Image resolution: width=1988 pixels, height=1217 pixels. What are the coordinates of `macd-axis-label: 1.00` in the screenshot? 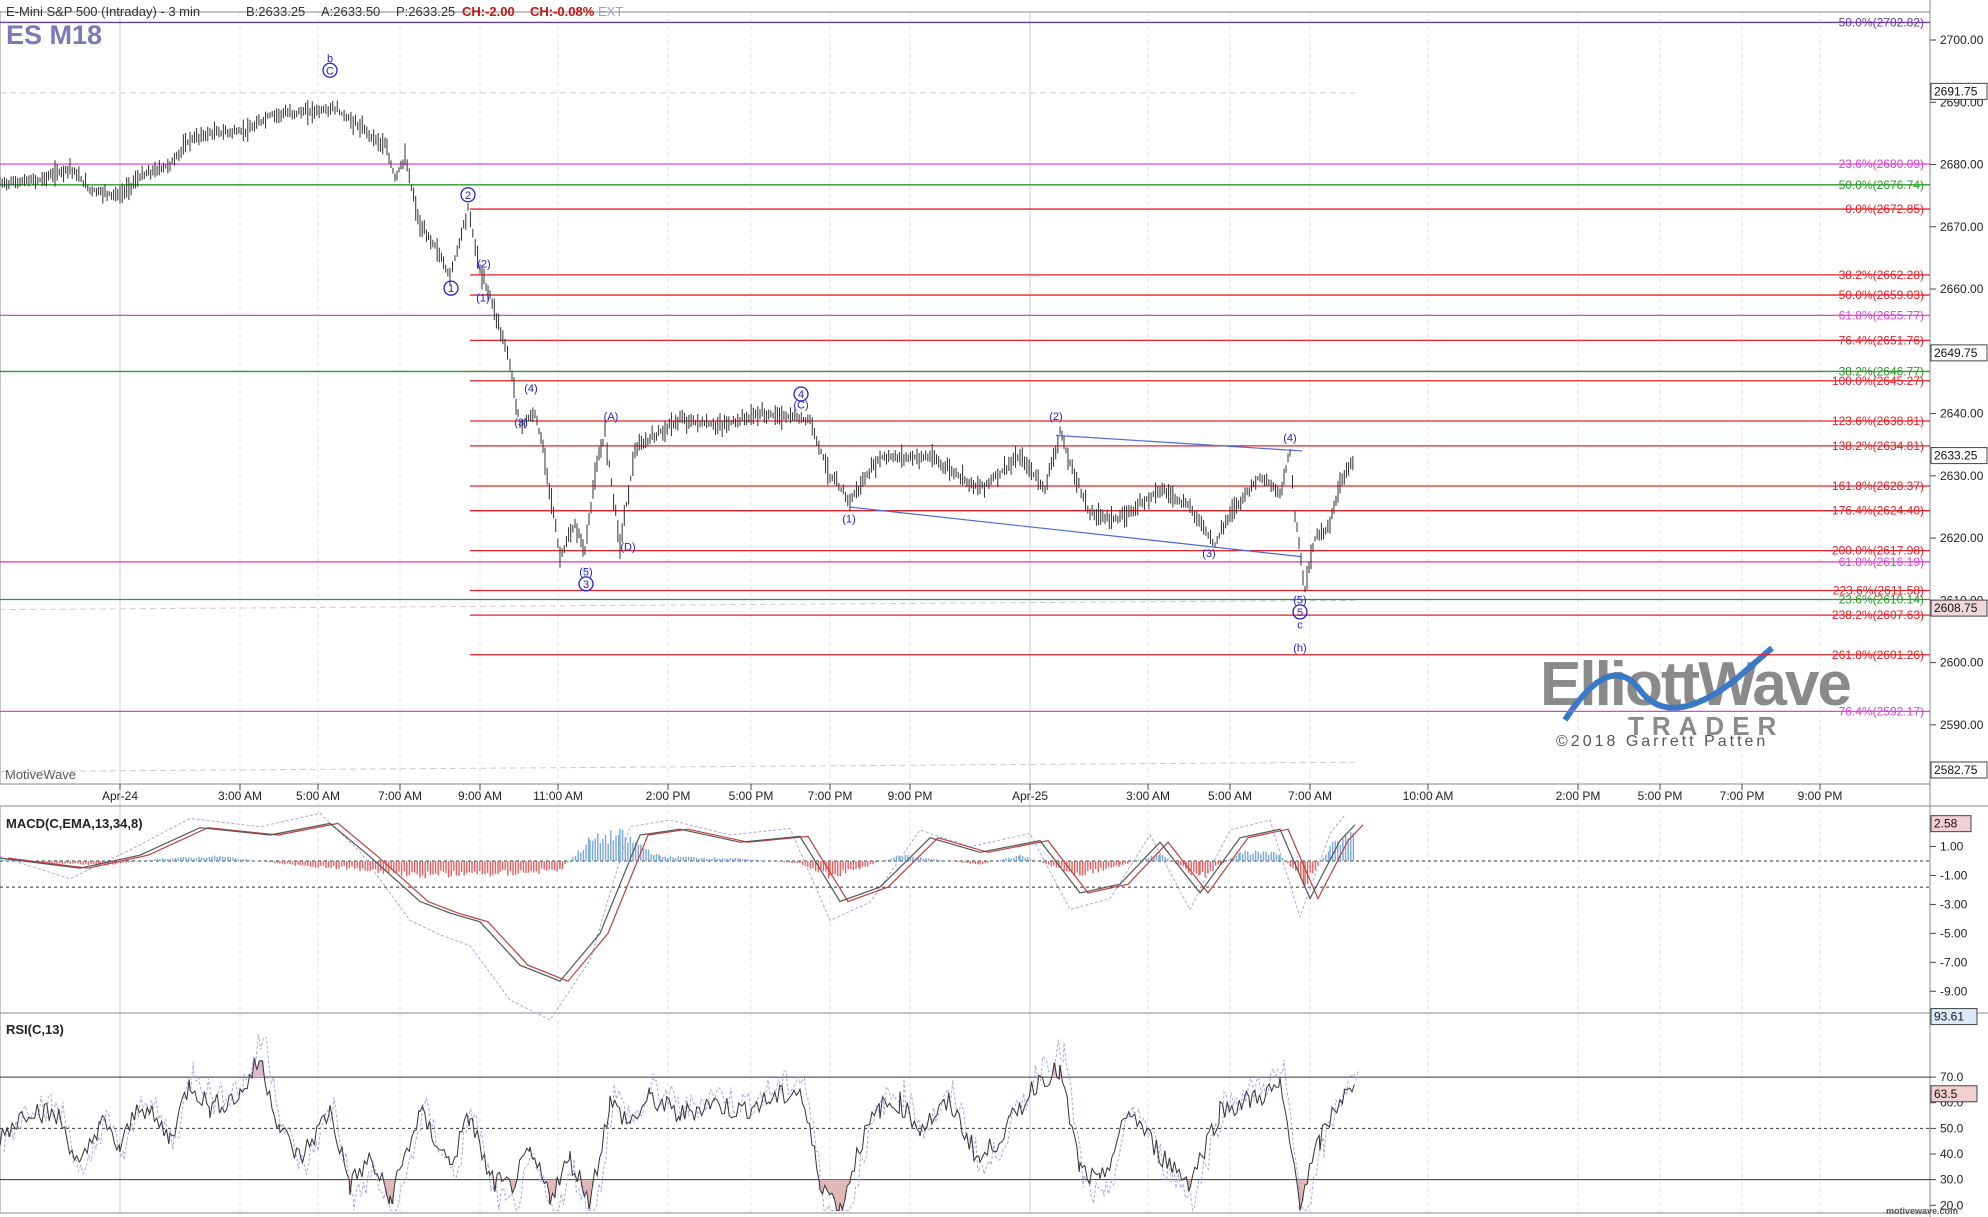 It's located at (1952, 847).